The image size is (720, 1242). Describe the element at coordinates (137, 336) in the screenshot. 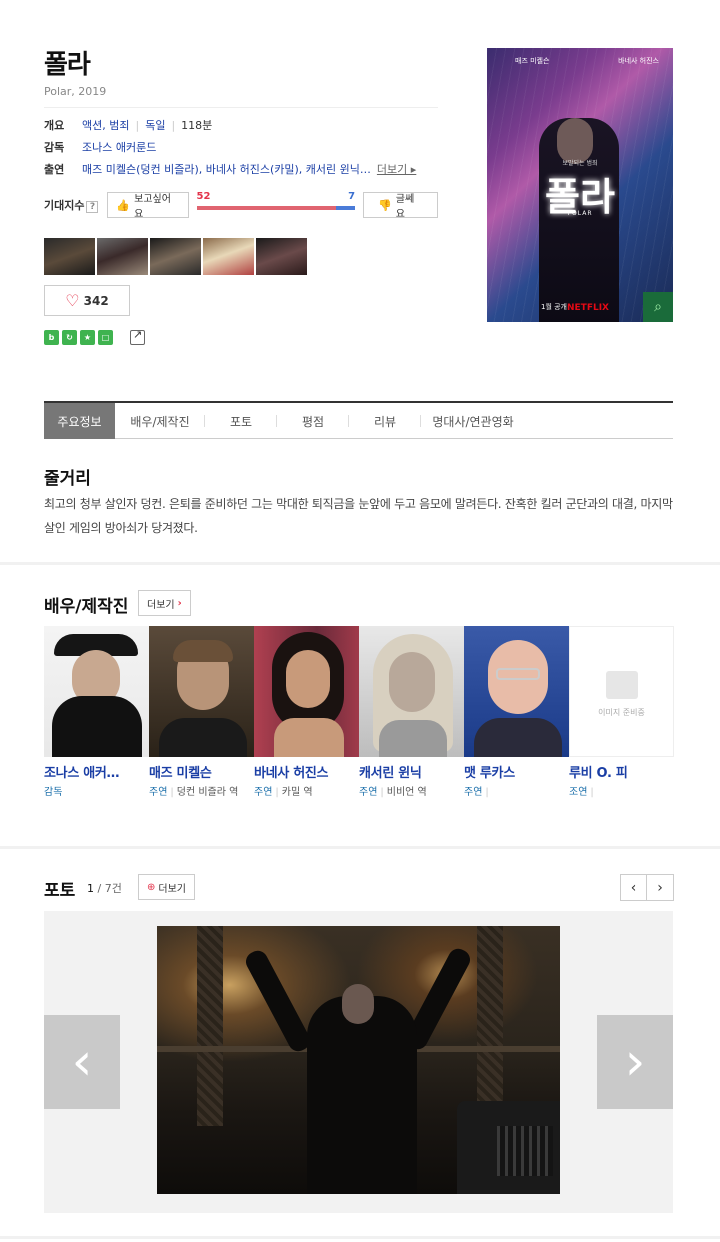

I see `share-icon` at that location.